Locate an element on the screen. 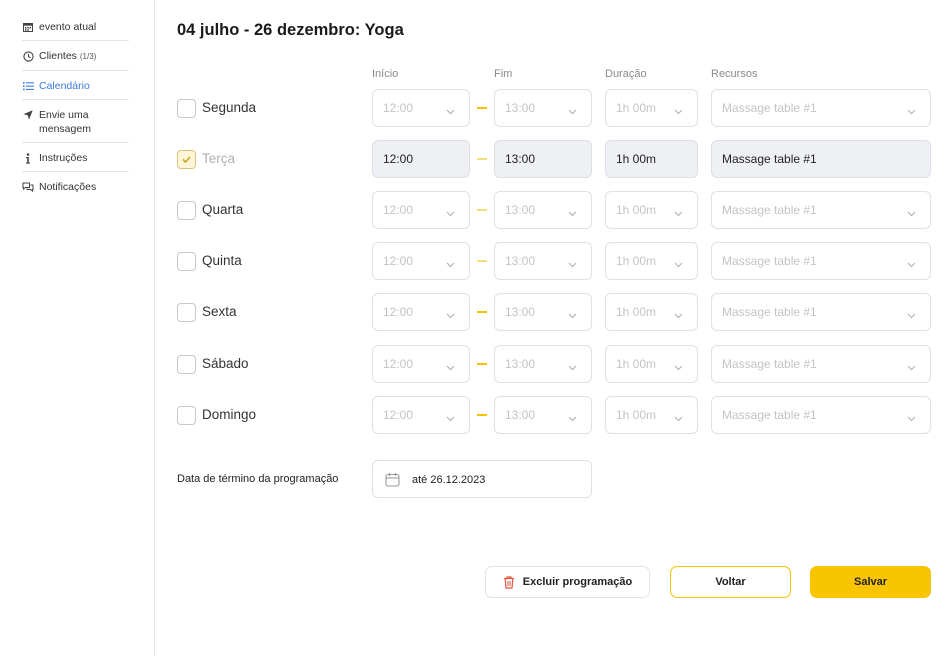 Image resolution: width=951 pixels, height=656 pixels. day-label: Quinta is located at coordinates (222, 260).